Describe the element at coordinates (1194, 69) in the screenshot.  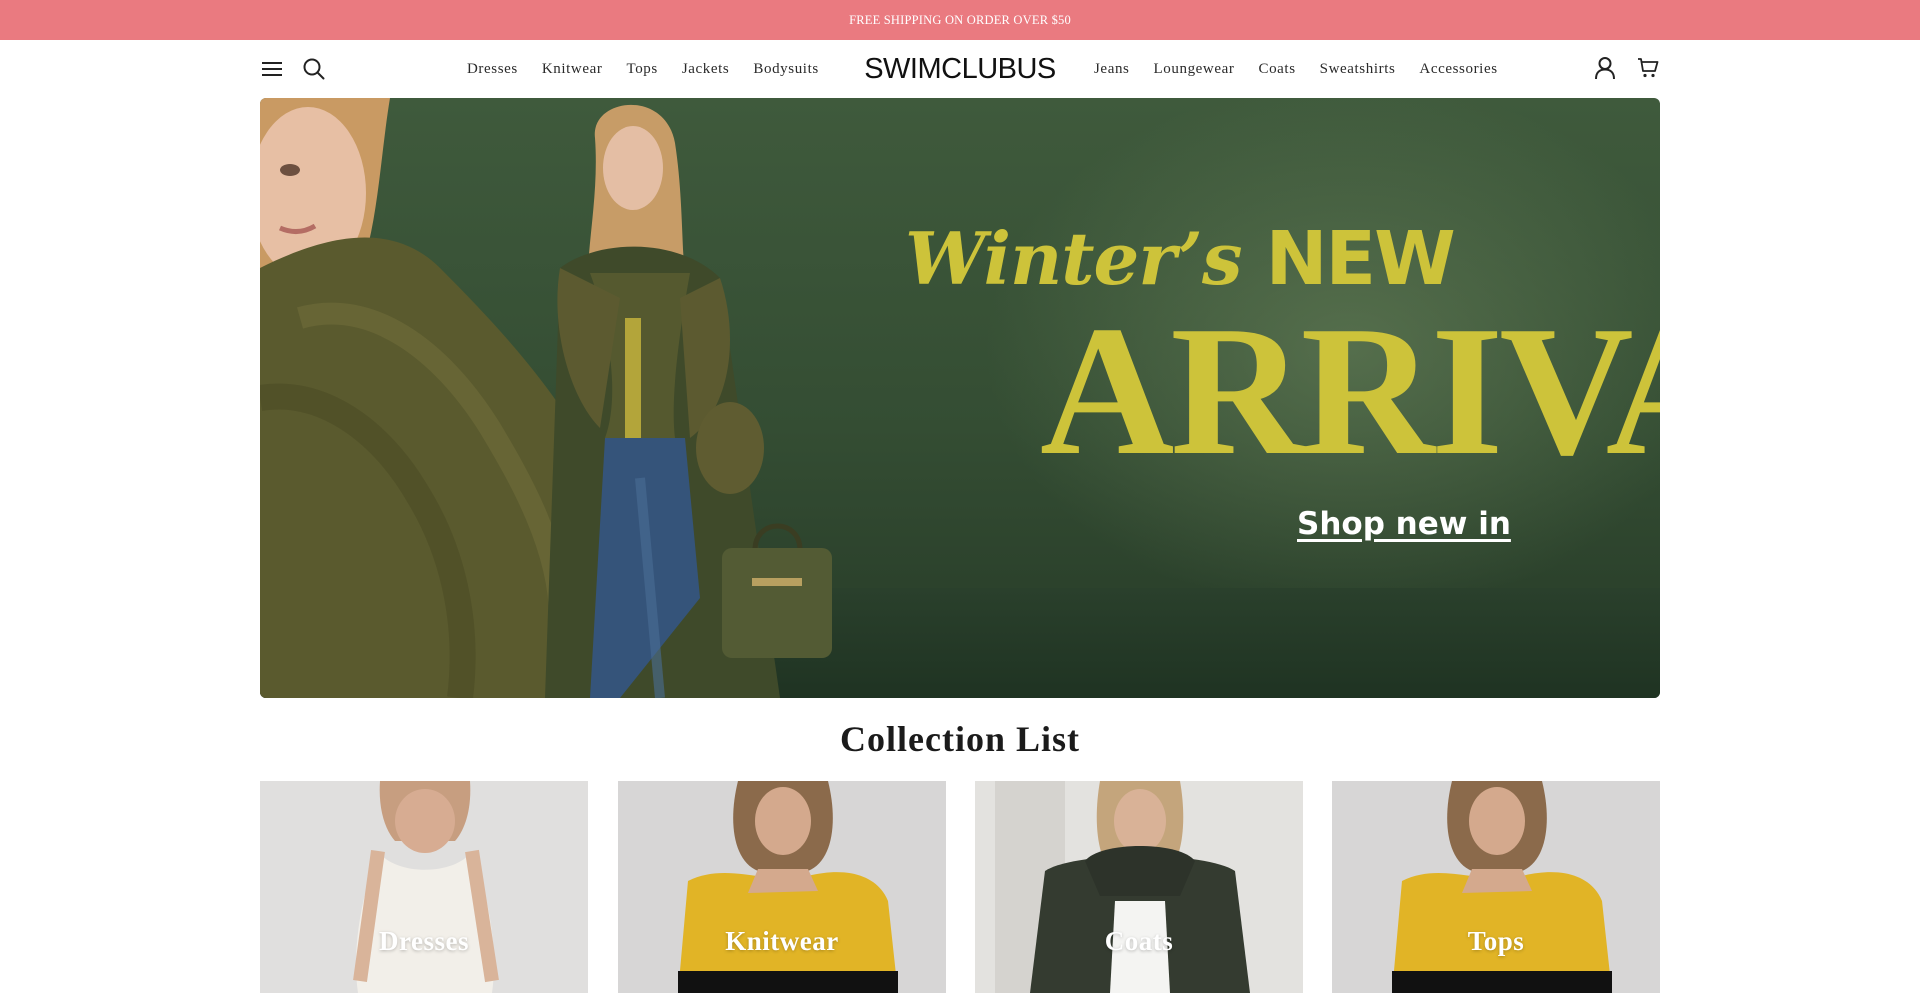
I see `nav-link-loungewear: Loungewear` at that location.